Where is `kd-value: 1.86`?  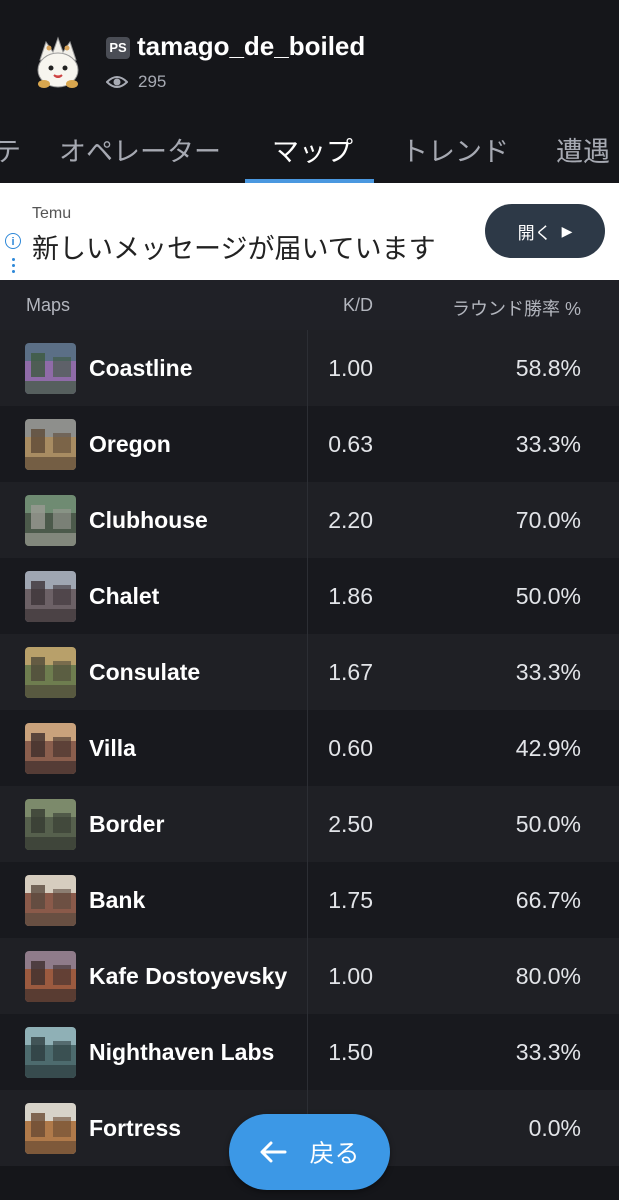
kd-value: 1.86 is located at coordinates (350, 596).